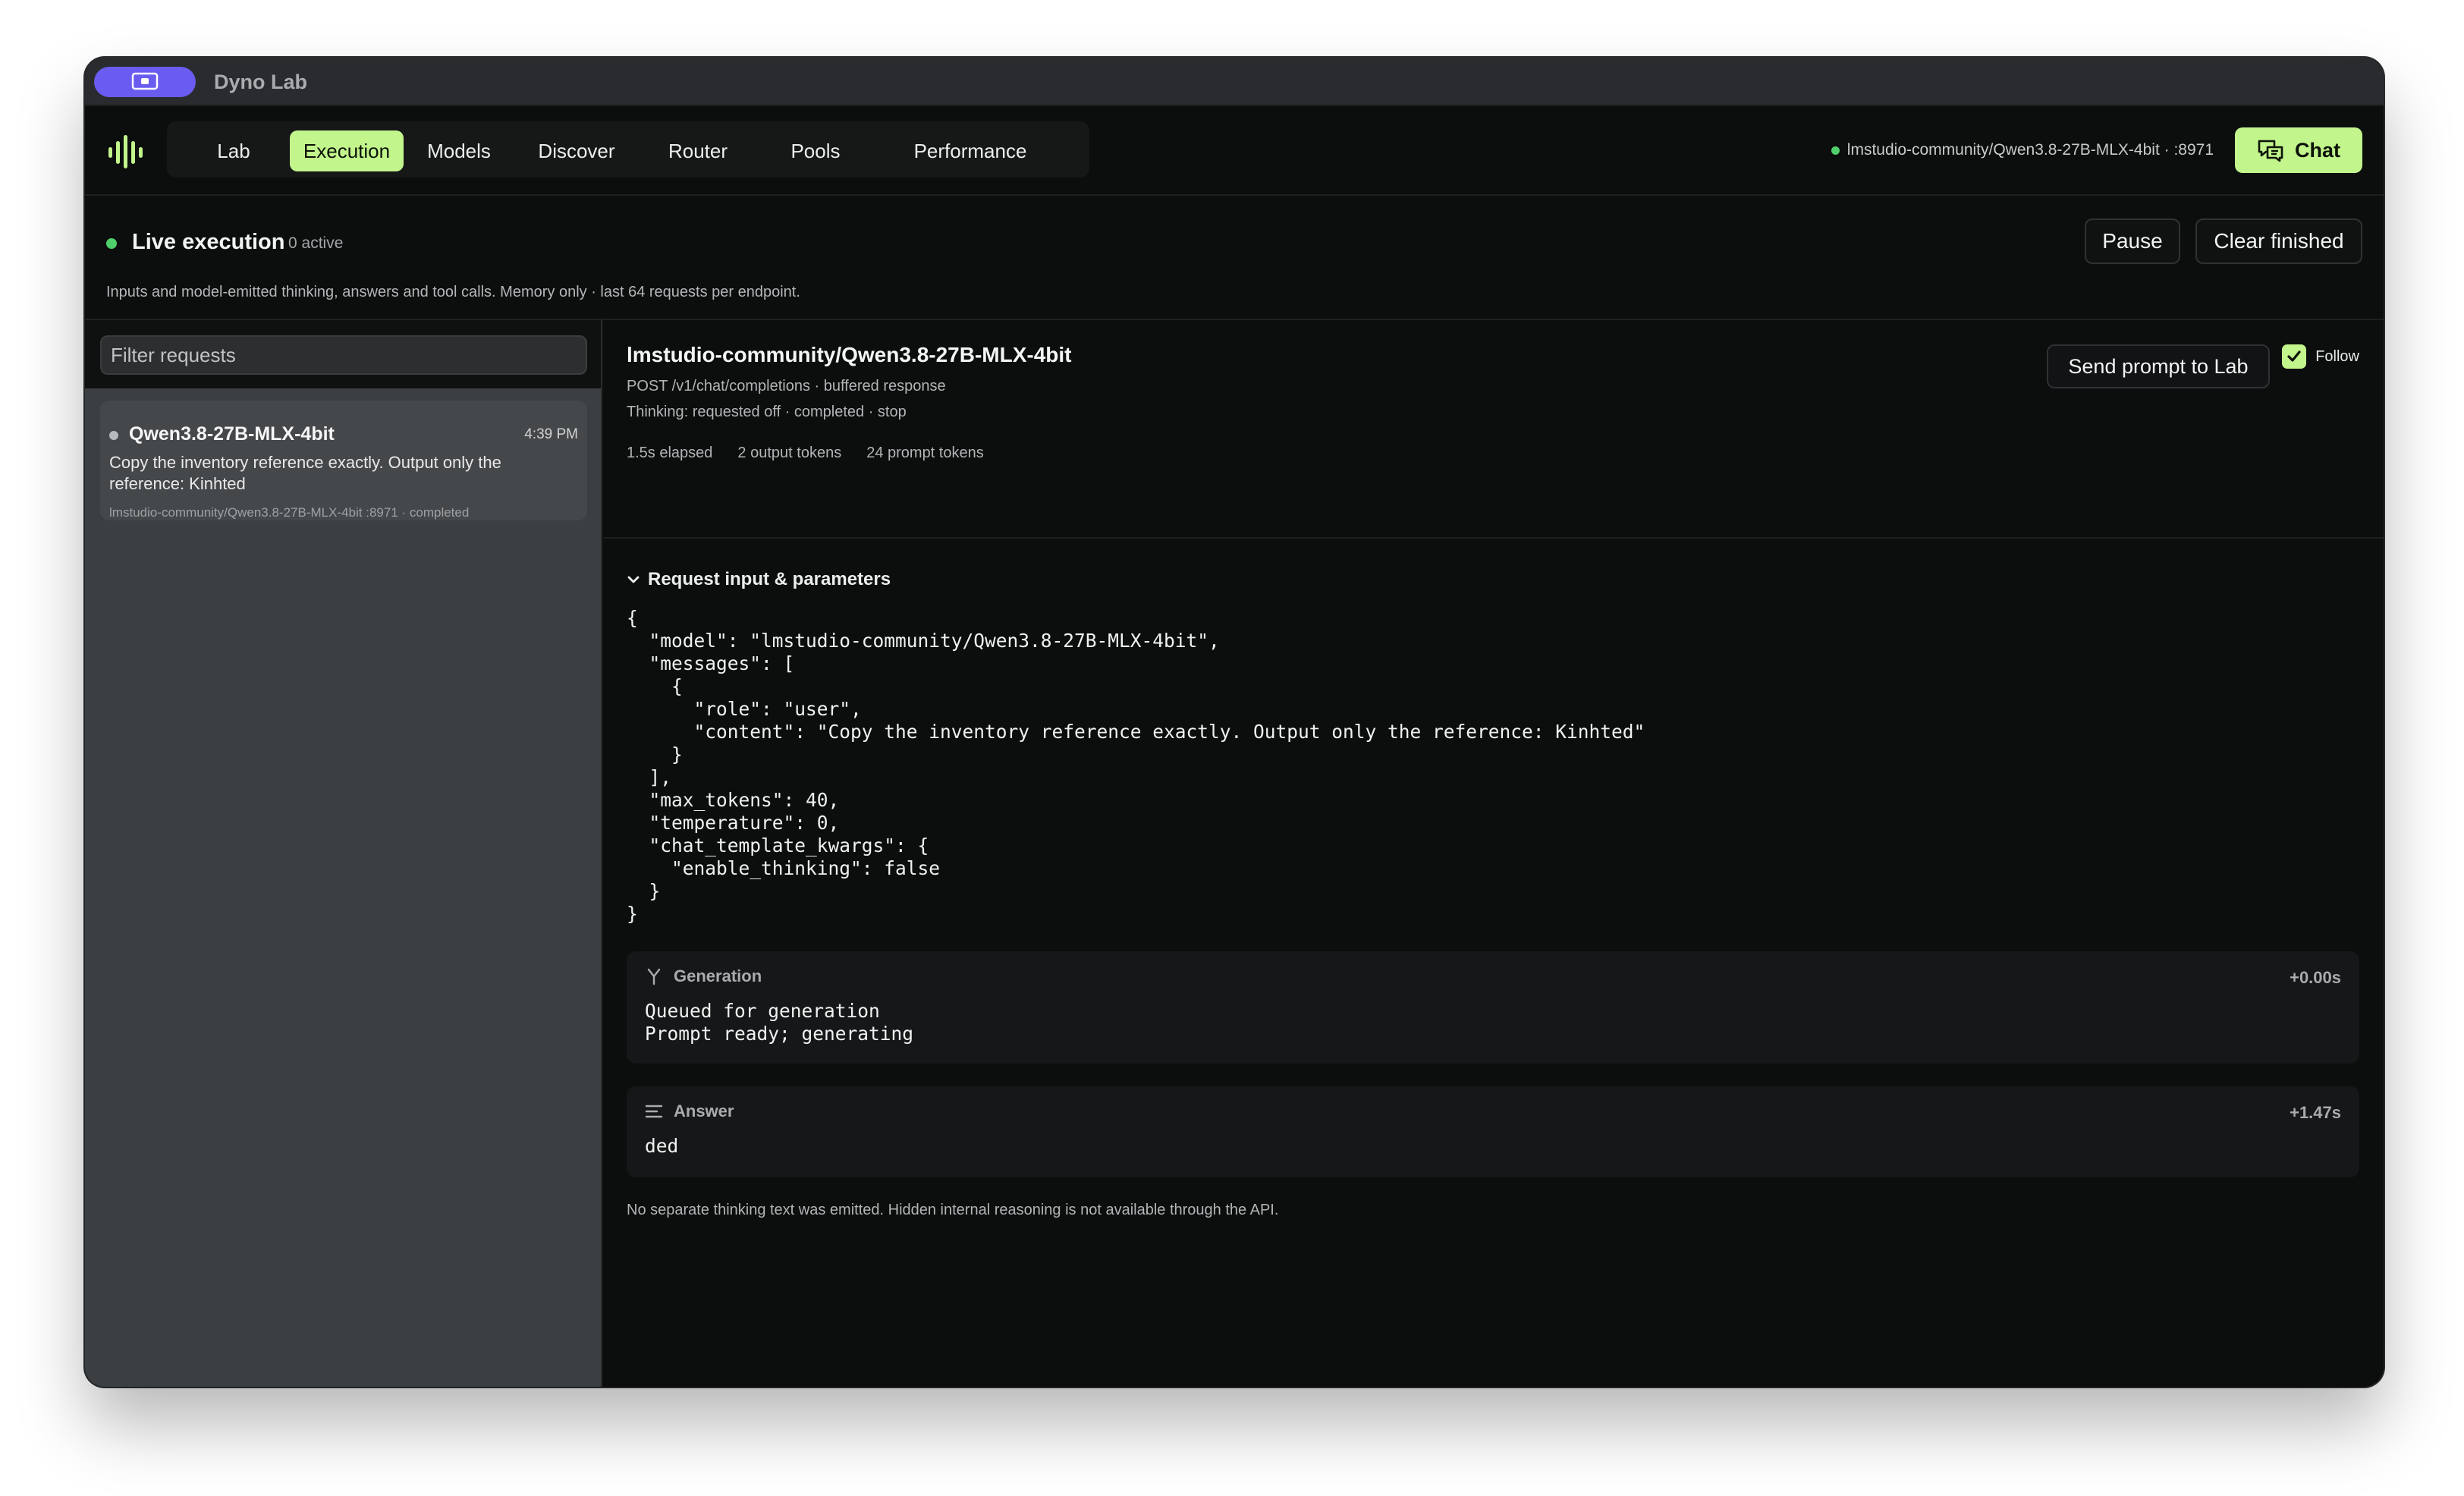 The height and width of the screenshot is (1496, 2464). Describe the element at coordinates (111, 243) in the screenshot. I see `live-status-dot-icon` at that location.